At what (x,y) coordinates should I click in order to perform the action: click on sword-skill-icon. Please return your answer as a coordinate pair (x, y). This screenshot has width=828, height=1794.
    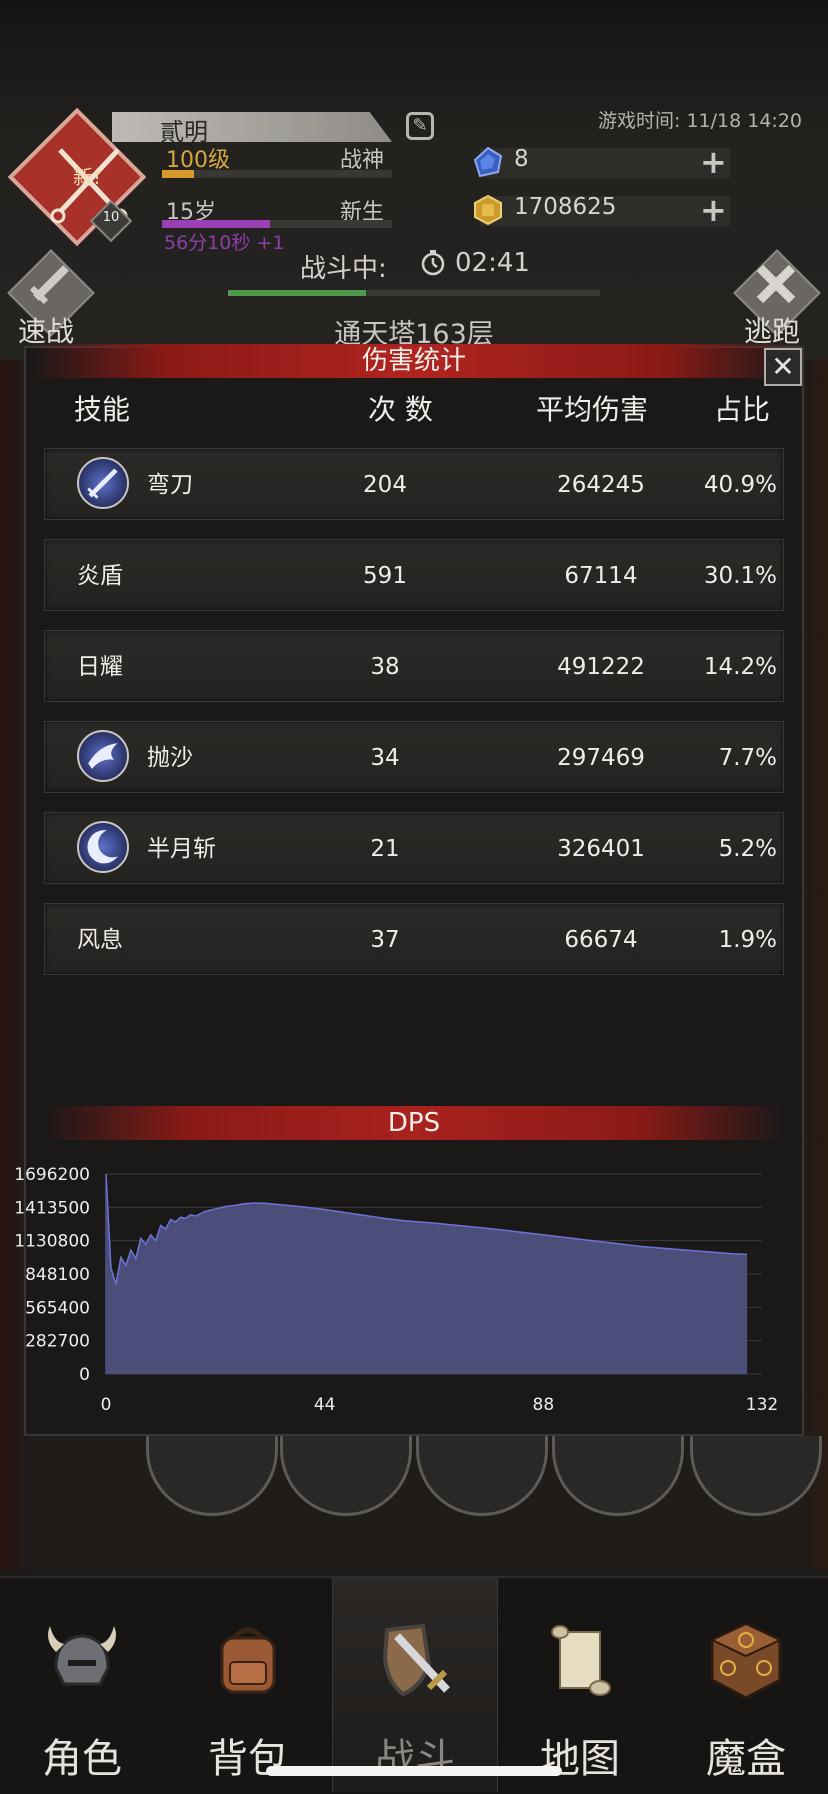
    Looking at the image, I should click on (103, 483).